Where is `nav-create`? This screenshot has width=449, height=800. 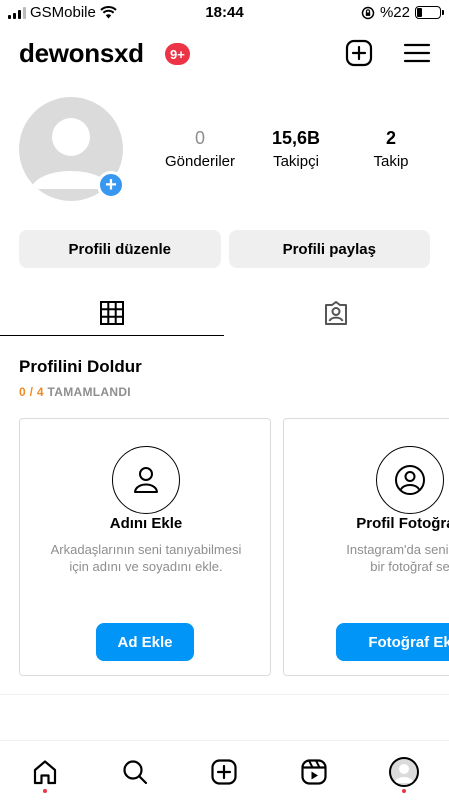 nav-create is located at coordinates (224, 772).